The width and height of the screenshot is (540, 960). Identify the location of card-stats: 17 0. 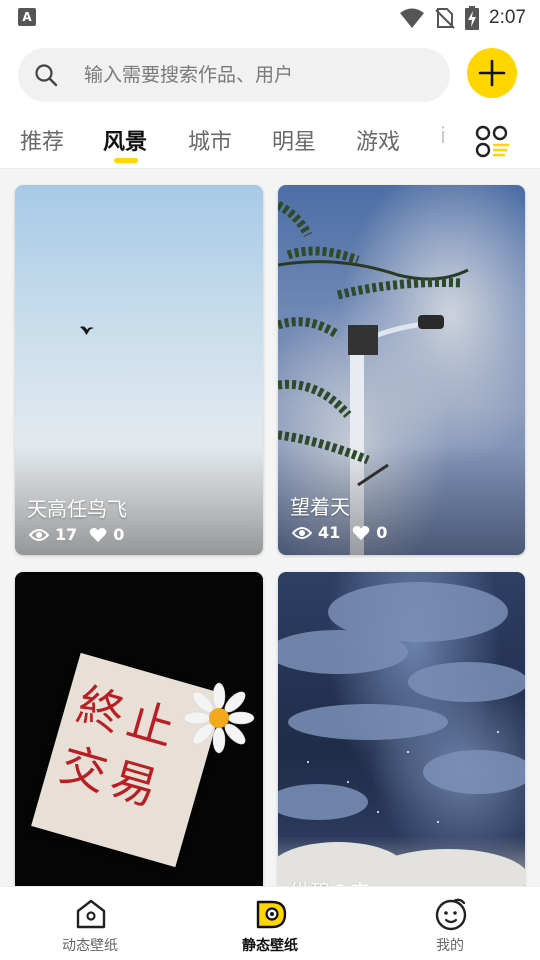
(82, 534).